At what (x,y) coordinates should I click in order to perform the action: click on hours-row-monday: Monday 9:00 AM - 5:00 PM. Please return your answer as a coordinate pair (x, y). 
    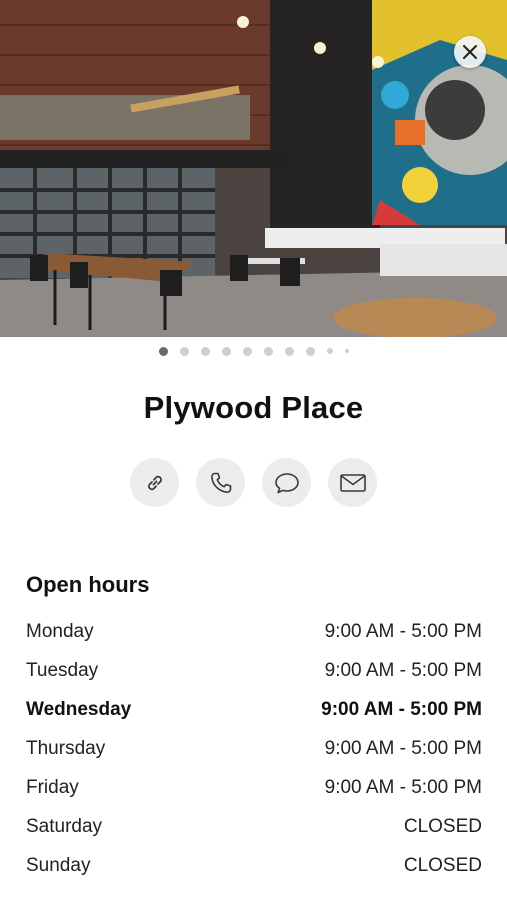
    Looking at the image, I should click on (254, 631).